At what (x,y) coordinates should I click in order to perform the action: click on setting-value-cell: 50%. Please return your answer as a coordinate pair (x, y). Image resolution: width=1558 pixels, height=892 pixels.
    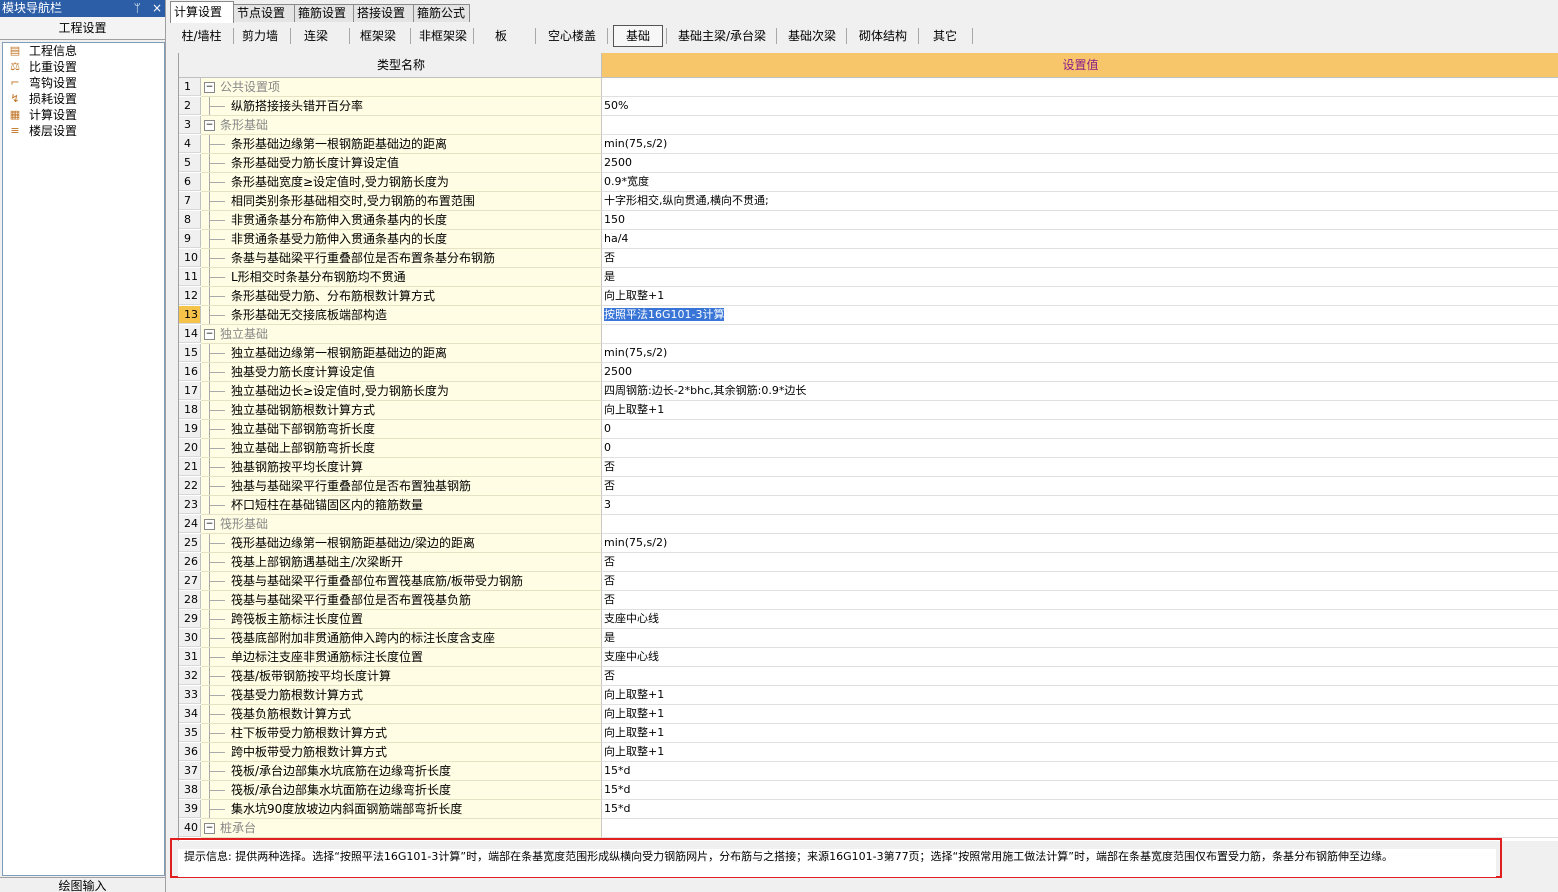
    Looking at the image, I should click on (1080, 106).